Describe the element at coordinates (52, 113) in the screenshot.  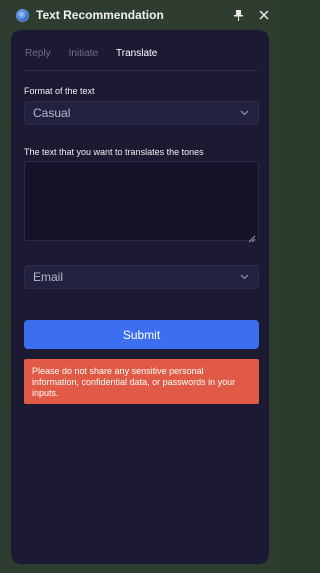
I see `format-select-value: Casual` at that location.